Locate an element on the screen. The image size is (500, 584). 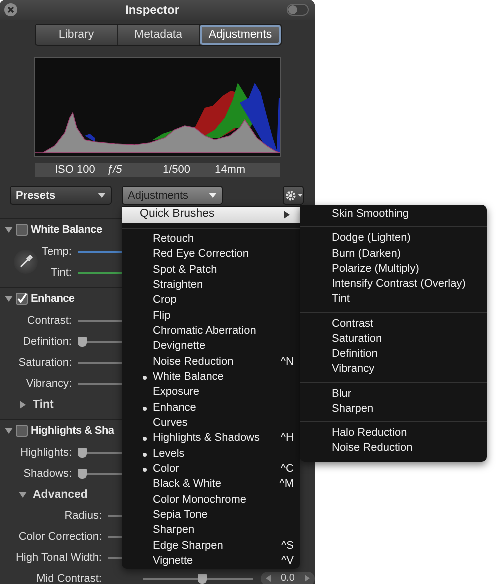
shortcut-label: ^N is located at coordinates (287, 362).